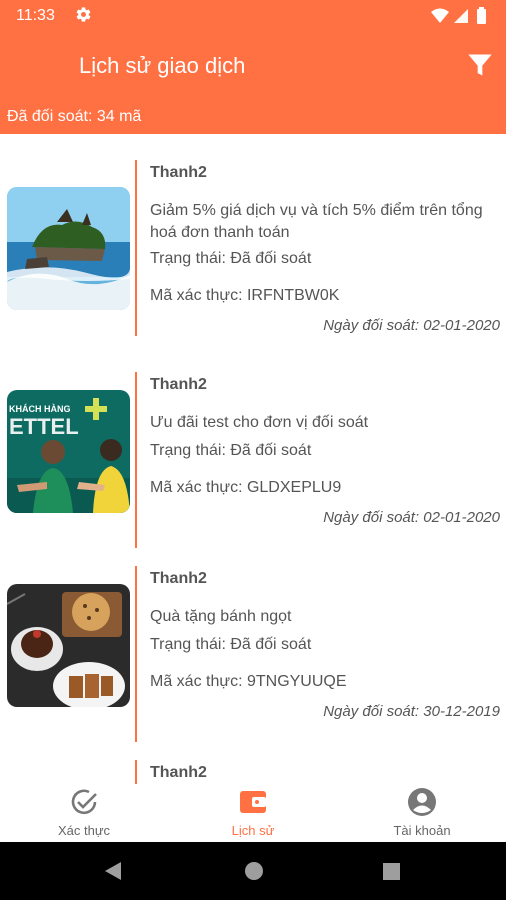 This screenshot has width=506, height=905. Describe the element at coordinates (246, 487) in the screenshot. I see `verification-code: Mã xác thực: GLDXEPLU9` at that location.